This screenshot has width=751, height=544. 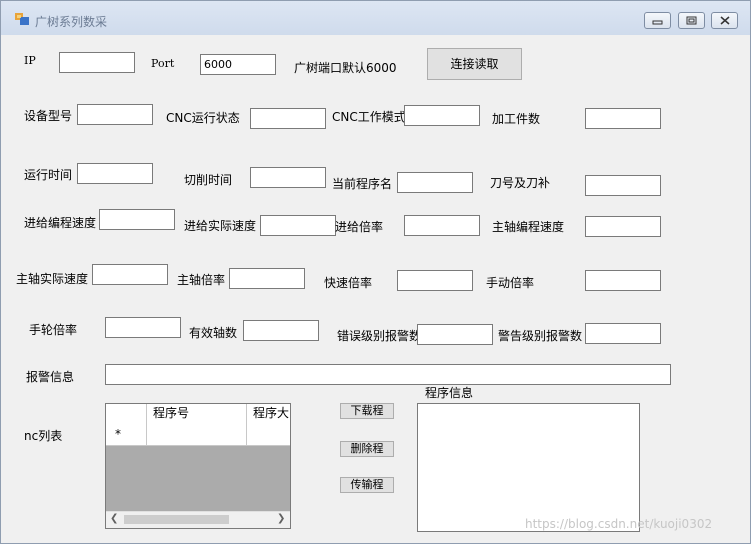 What do you see at coordinates (449, 393) in the screenshot?
I see `program-info-label: 程序信息` at bounding box center [449, 393].